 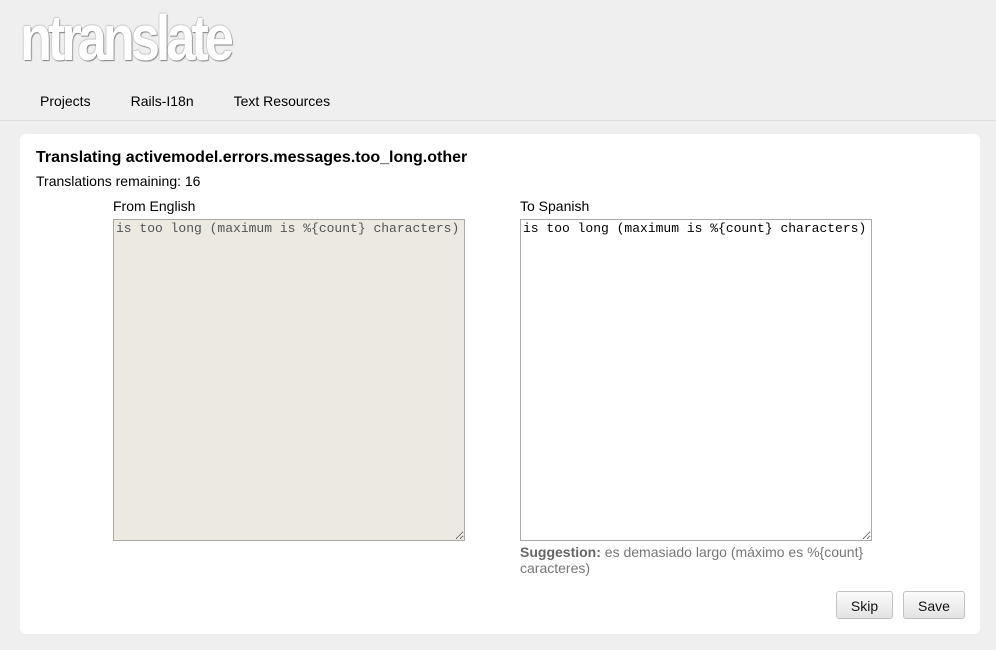 I want to click on save-button: Save, so click(x=934, y=605).